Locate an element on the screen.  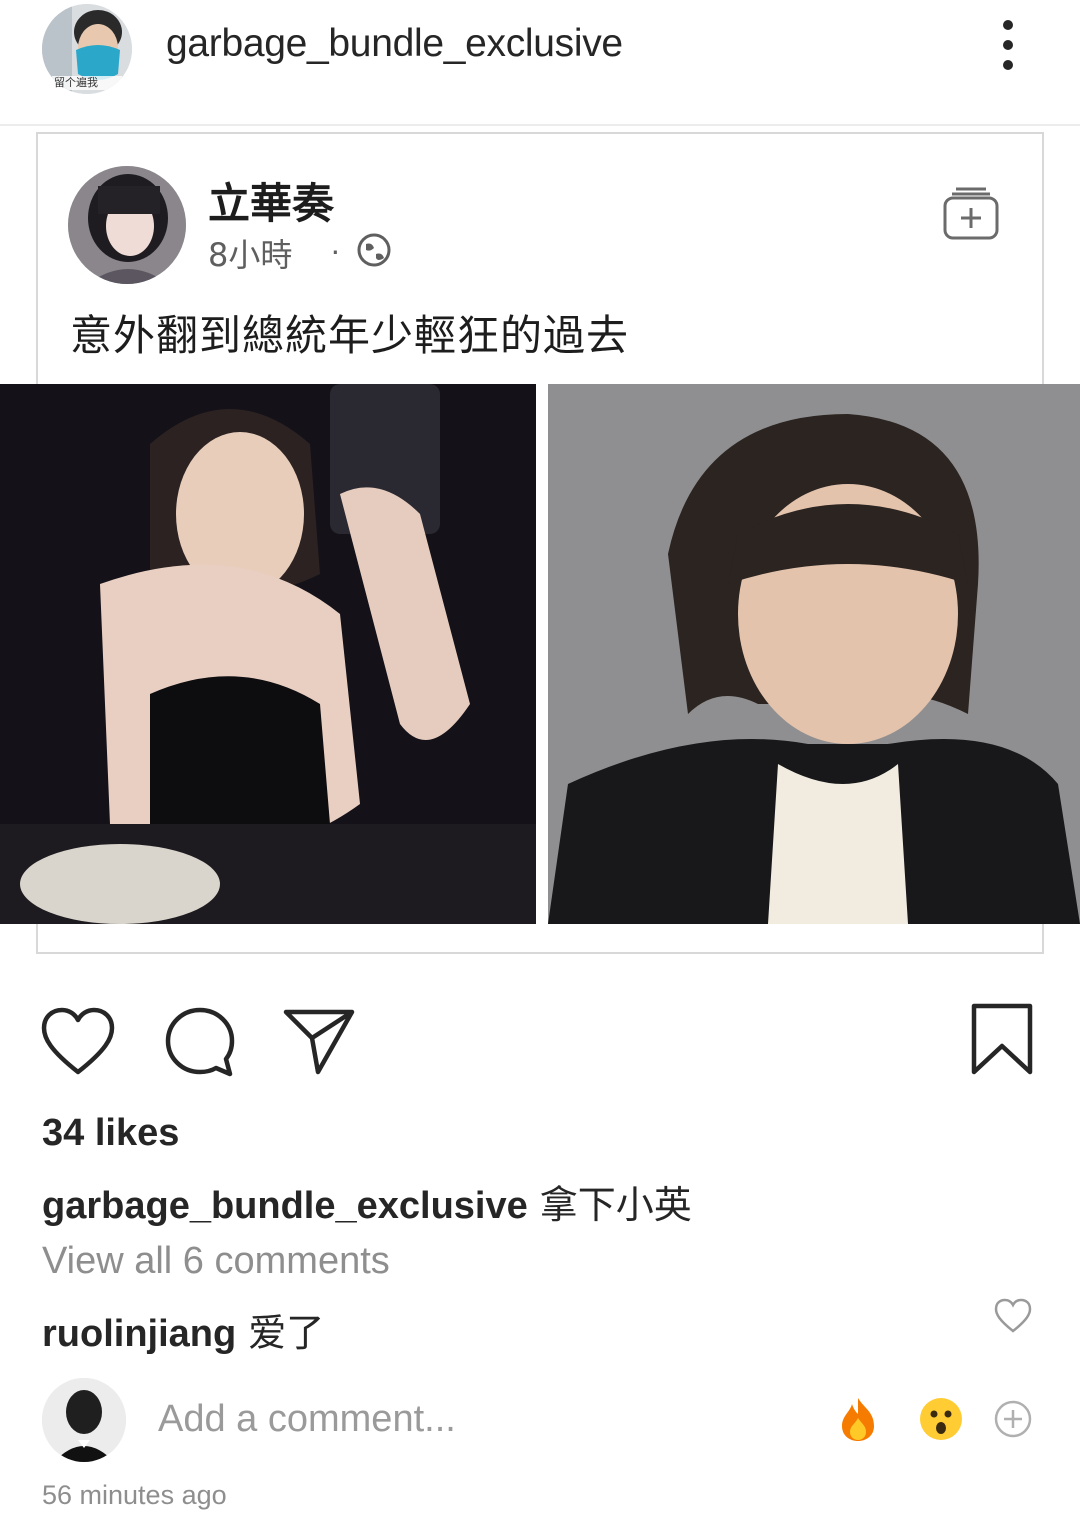
more-options-icon is located at coordinates (1008, 50).